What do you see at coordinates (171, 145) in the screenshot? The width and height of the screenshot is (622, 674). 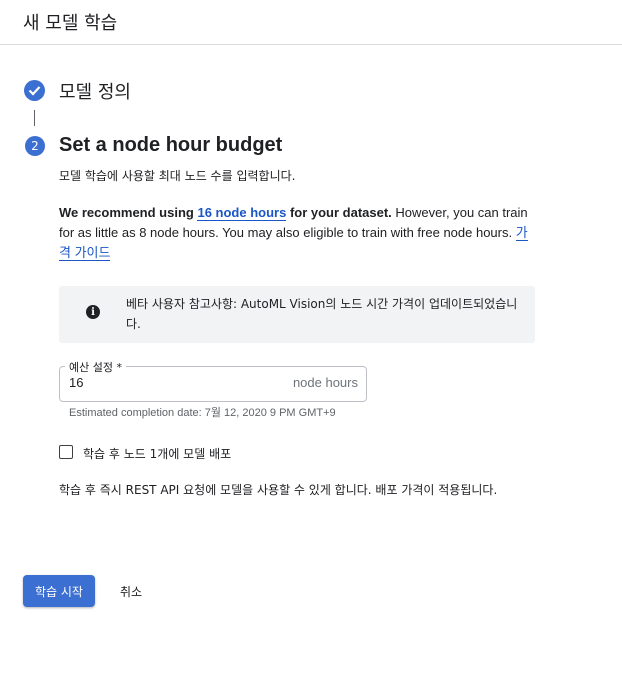 I see `step2-label: Set a node hour budget` at bounding box center [171, 145].